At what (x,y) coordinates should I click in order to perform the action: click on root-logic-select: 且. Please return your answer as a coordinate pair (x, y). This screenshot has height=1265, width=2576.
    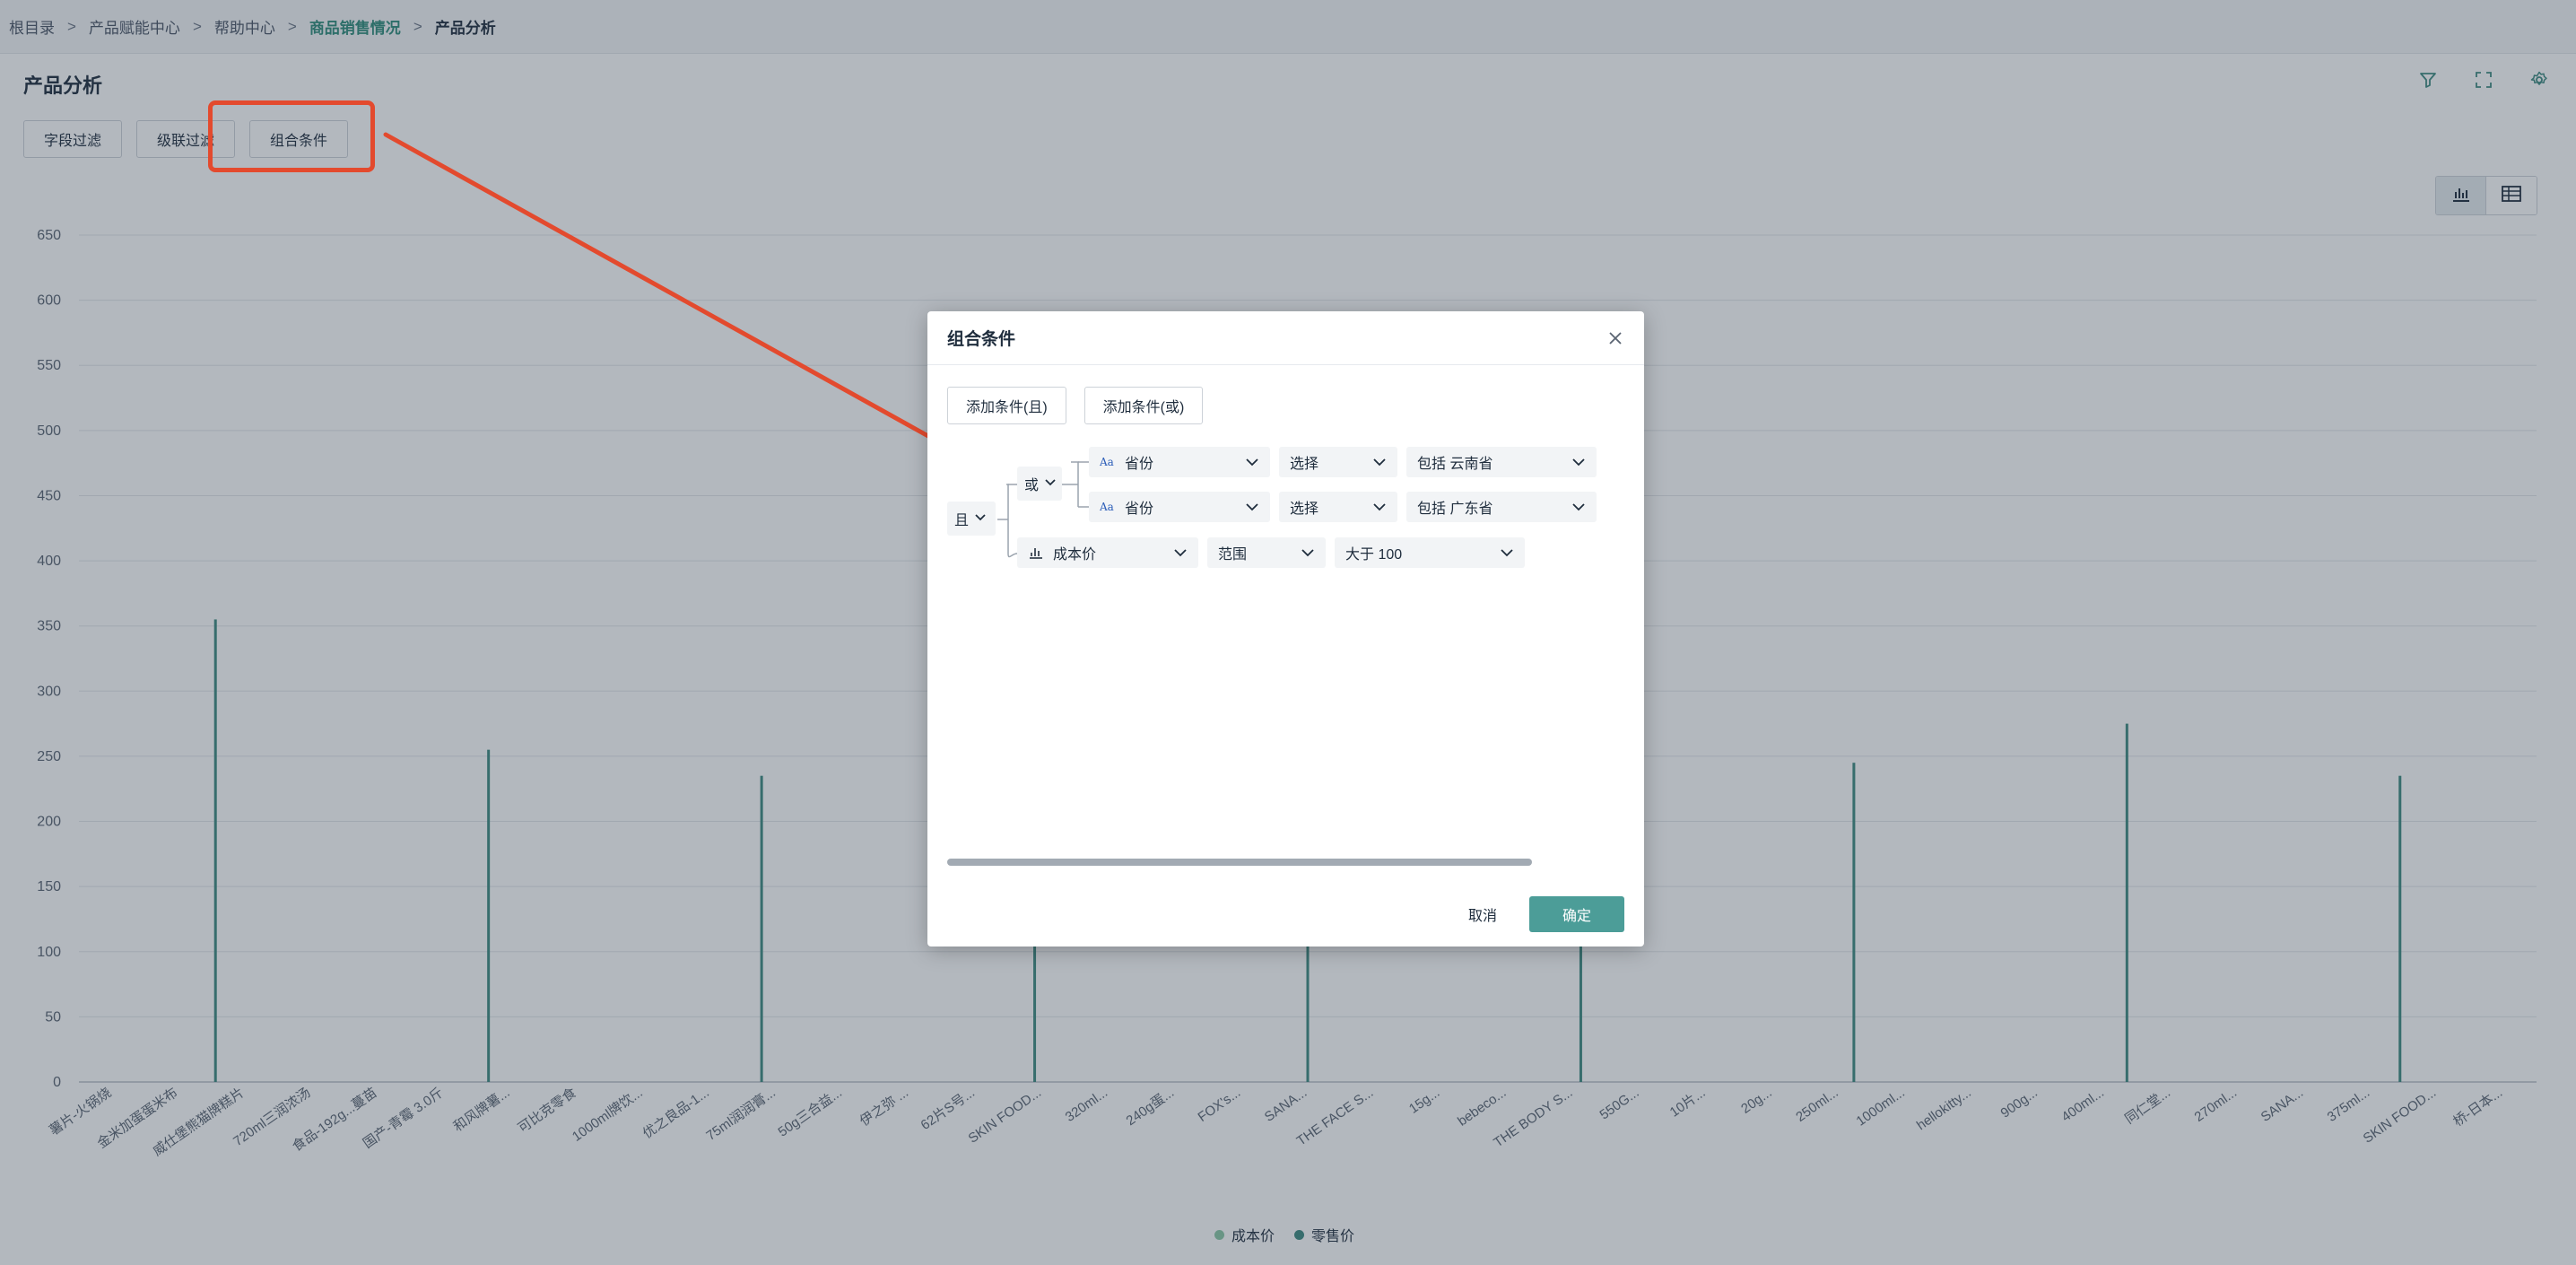
    Looking at the image, I should click on (971, 519).